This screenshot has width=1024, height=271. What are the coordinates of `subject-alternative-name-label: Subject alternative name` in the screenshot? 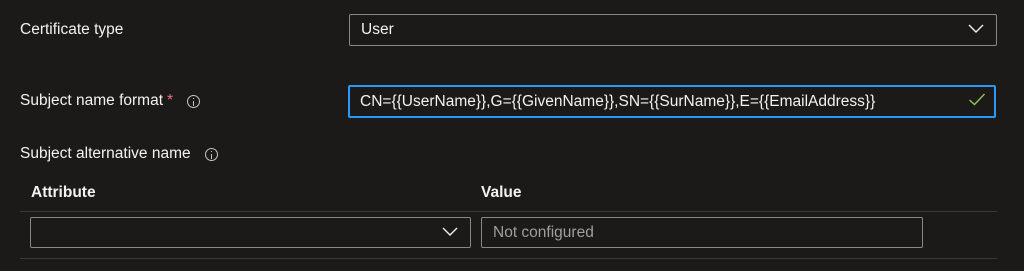 It's located at (119, 154).